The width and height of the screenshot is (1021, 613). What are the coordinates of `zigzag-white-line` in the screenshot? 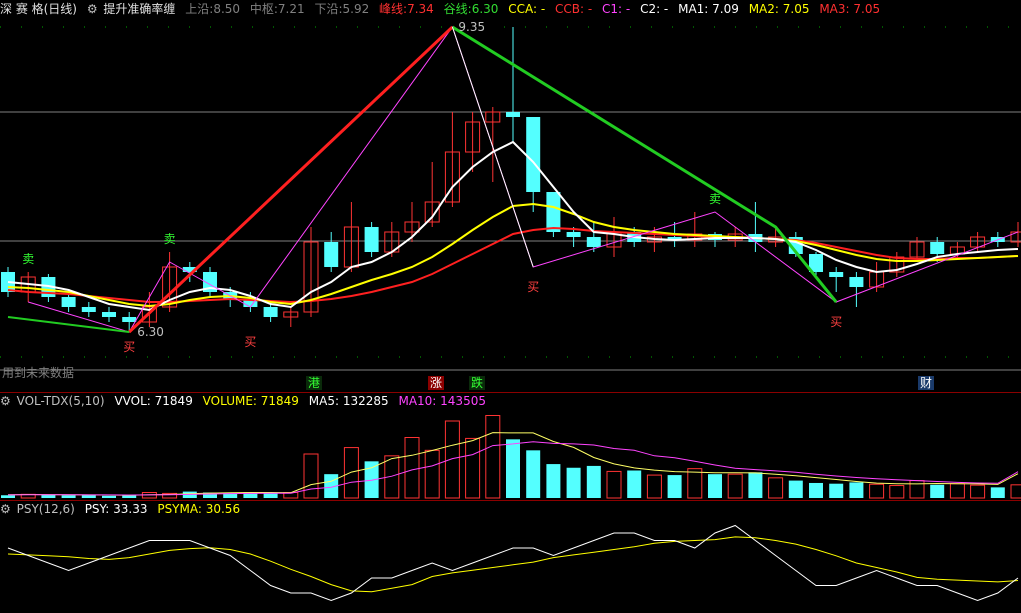 It's located at (492, 147).